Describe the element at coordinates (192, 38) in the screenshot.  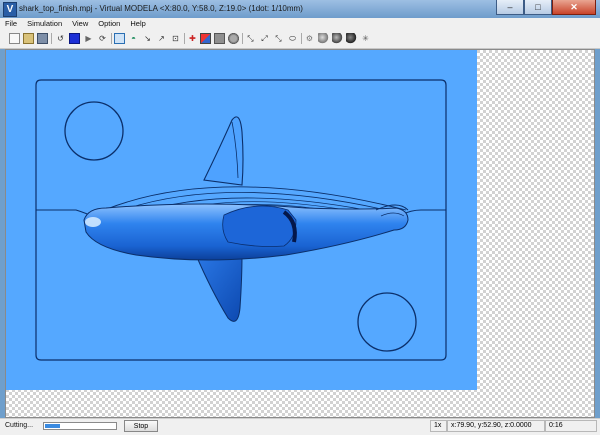
I see `color-toggle-icon: ✚` at that location.